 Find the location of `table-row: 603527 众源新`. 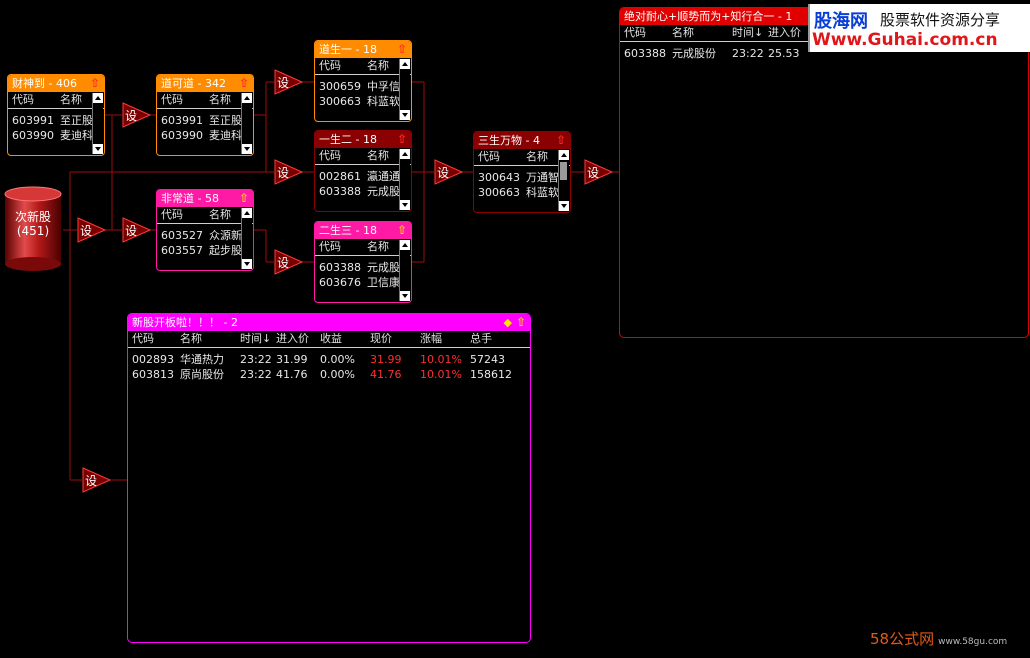

table-row: 603527 众源新 is located at coordinates (205, 235).